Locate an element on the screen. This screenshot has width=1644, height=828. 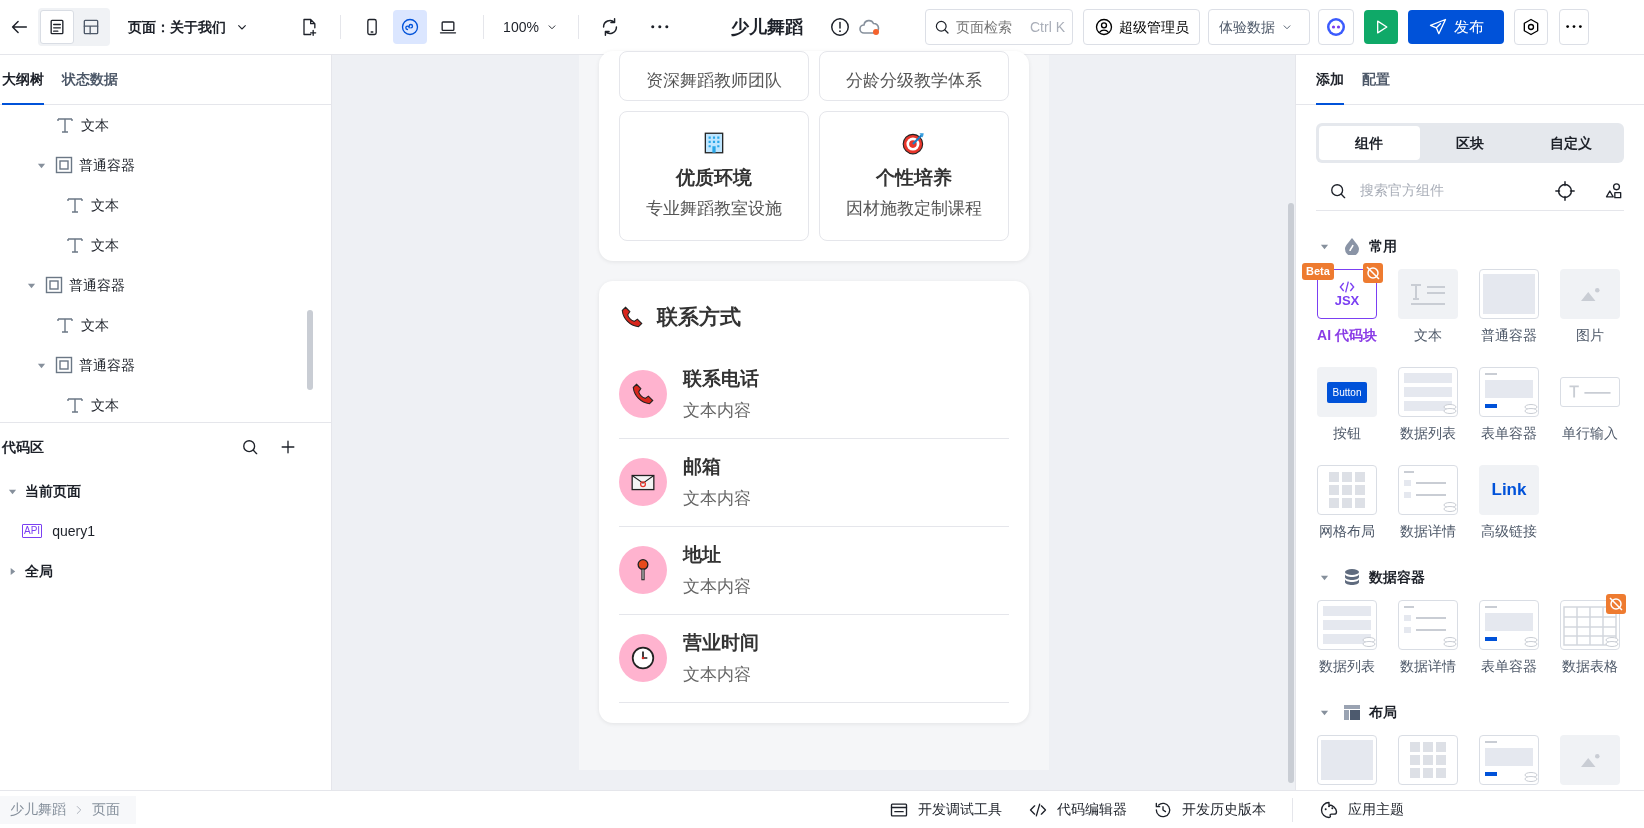
panel-mode-switch is located at coordinates (74, 27).